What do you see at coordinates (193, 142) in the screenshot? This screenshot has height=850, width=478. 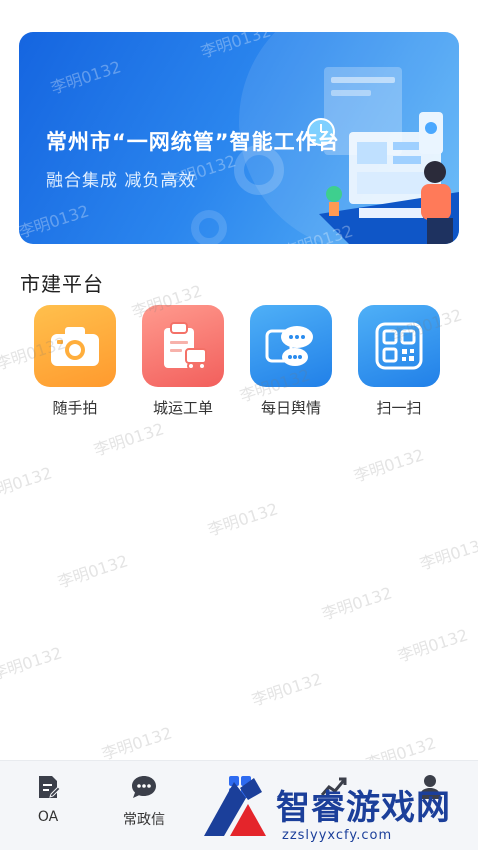 I see `banner-title: 常州市“一网统管”智能工作台` at bounding box center [193, 142].